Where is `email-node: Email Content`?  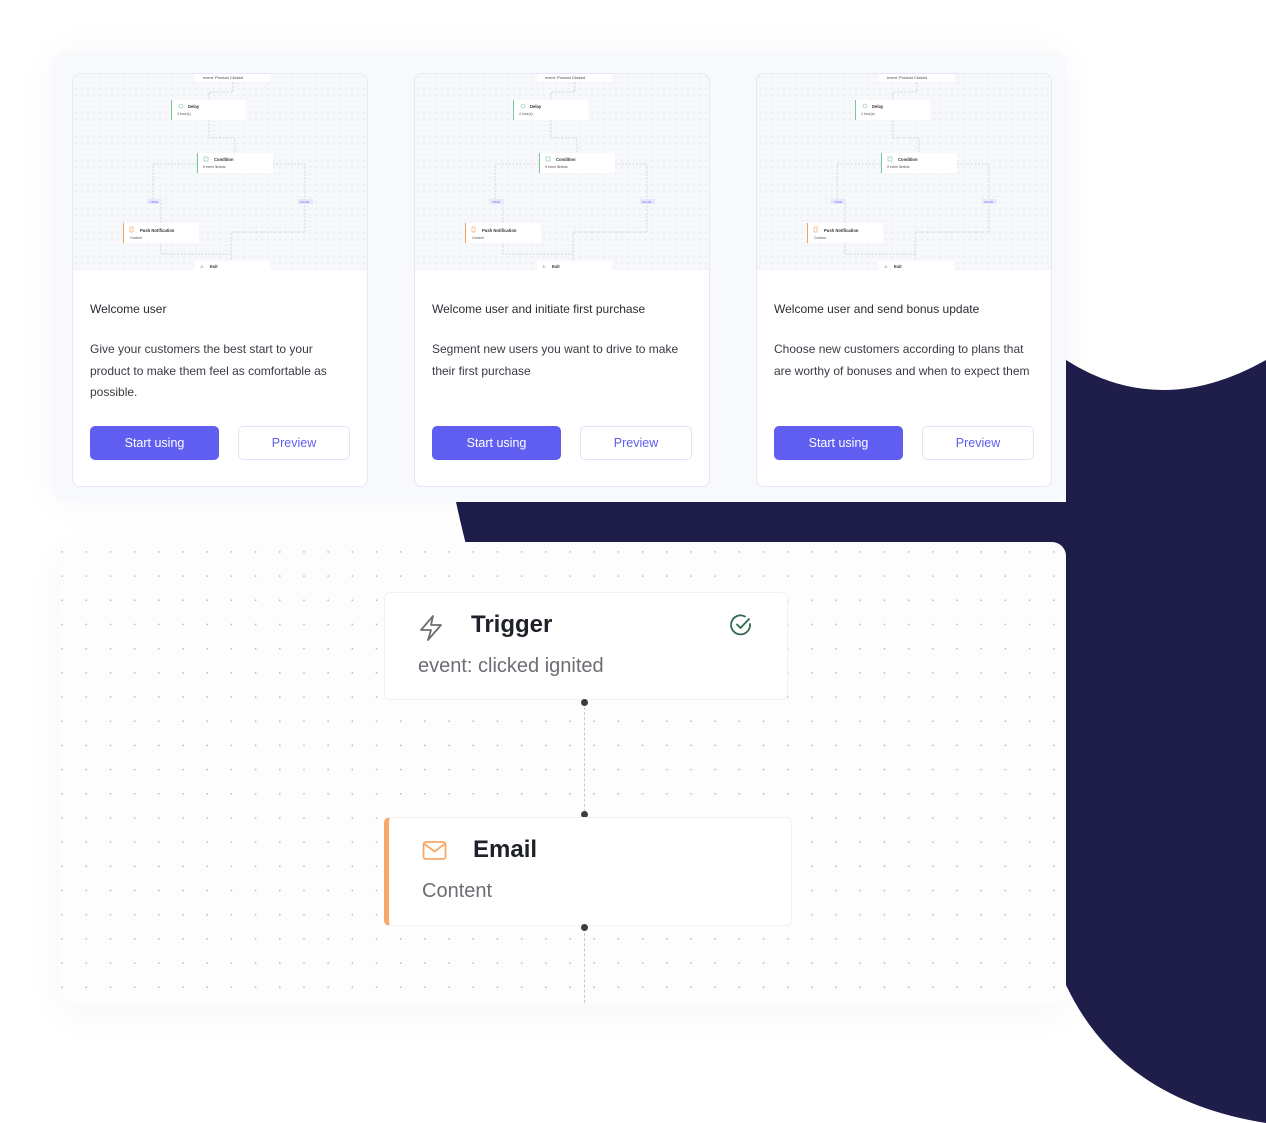 email-node: Email Content is located at coordinates (588, 871).